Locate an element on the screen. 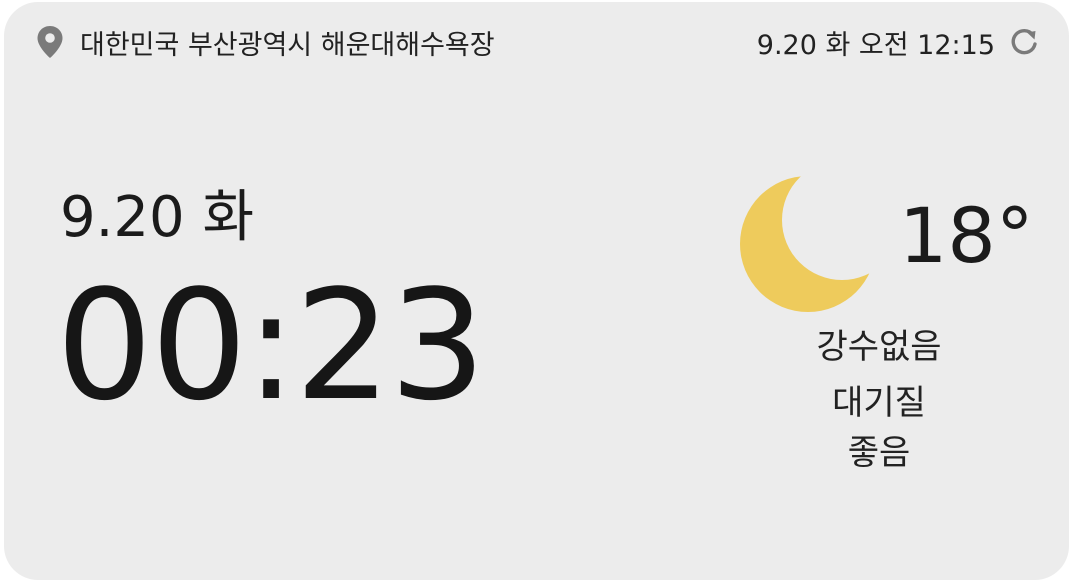  temperature: 18° is located at coordinates (966, 235).